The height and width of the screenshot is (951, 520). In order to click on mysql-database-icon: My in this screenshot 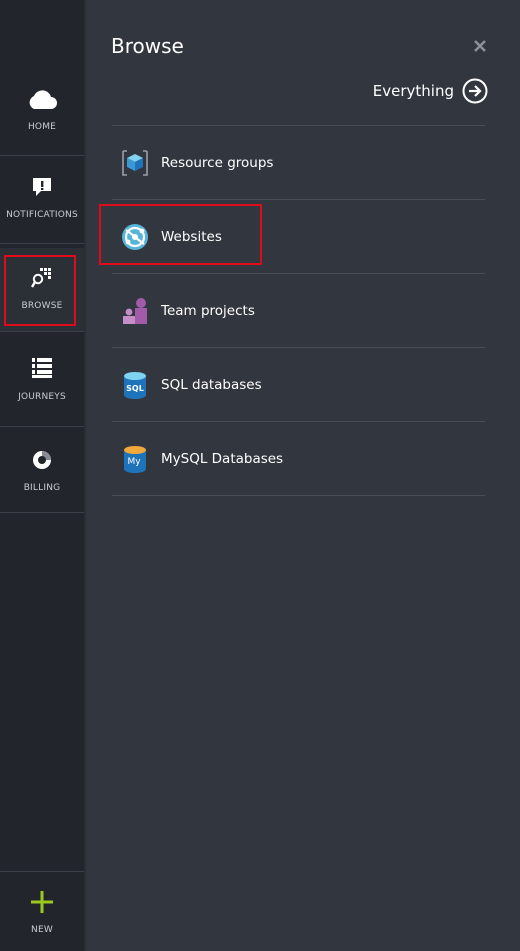, I will do `click(135, 459)`.